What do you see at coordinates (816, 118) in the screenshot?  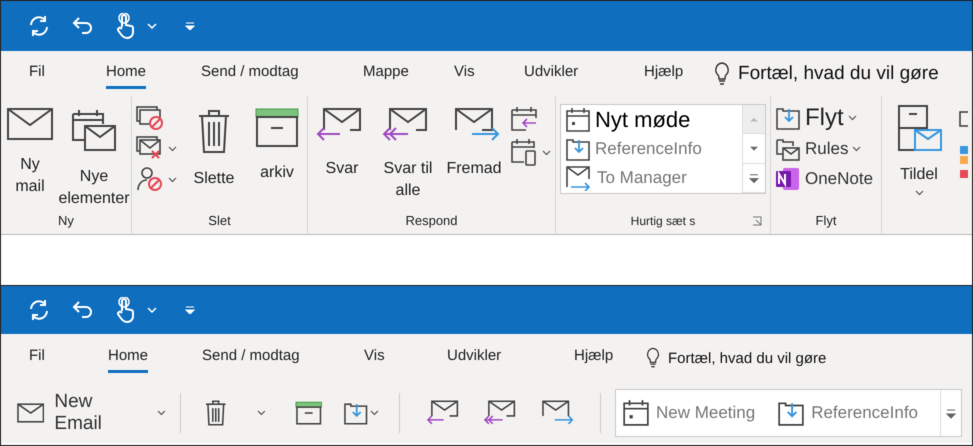 I see `move-button: Flyt` at bounding box center [816, 118].